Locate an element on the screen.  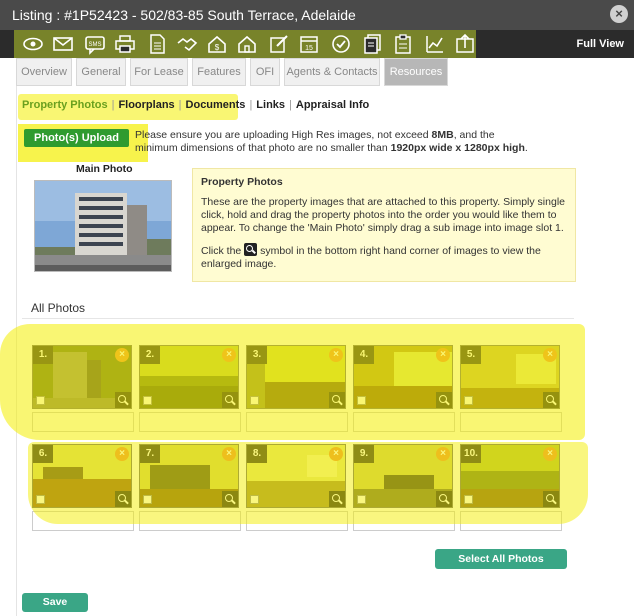
house-dollar-icon: $ is located at coordinates (217, 44).